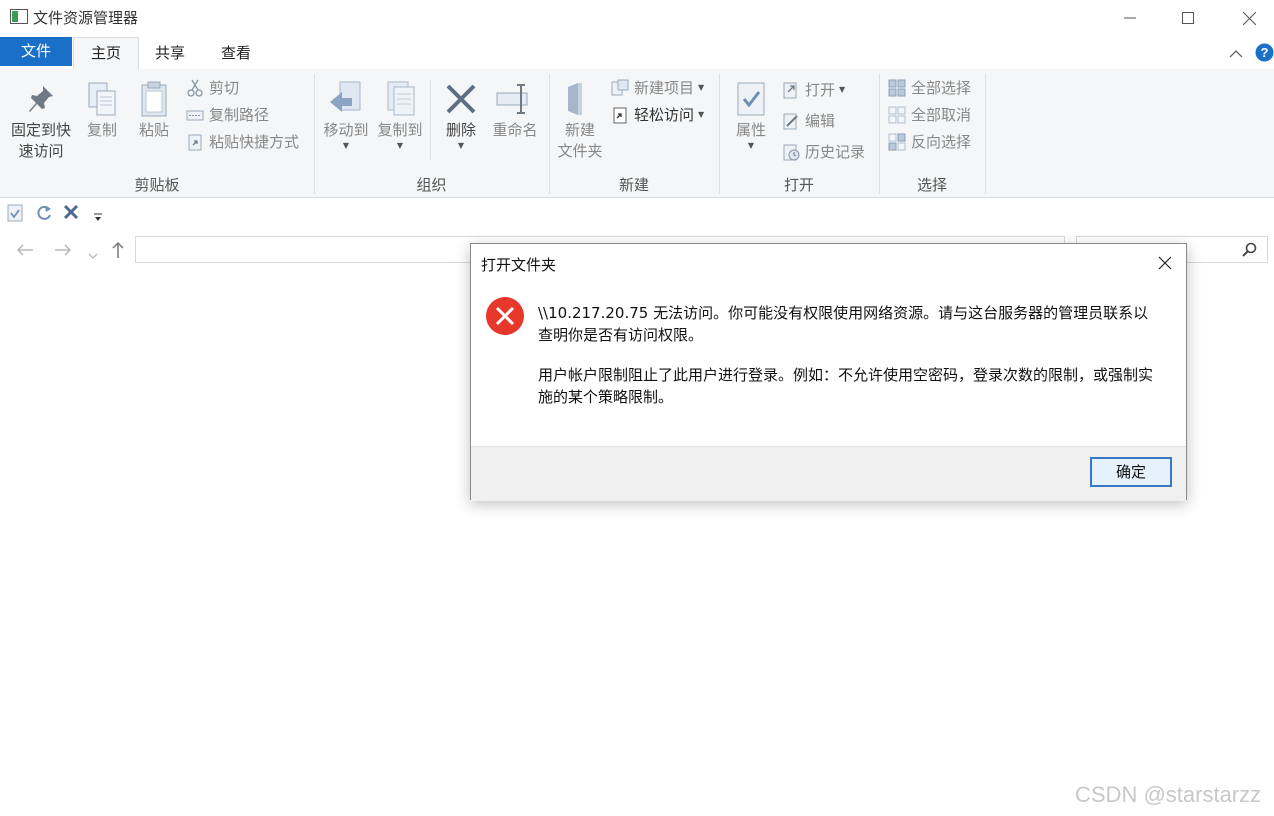 This screenshot has width=1274, height=816. Describe the element at coordinates (505, 316) in the screenshot. I see `error-icon` at that location.